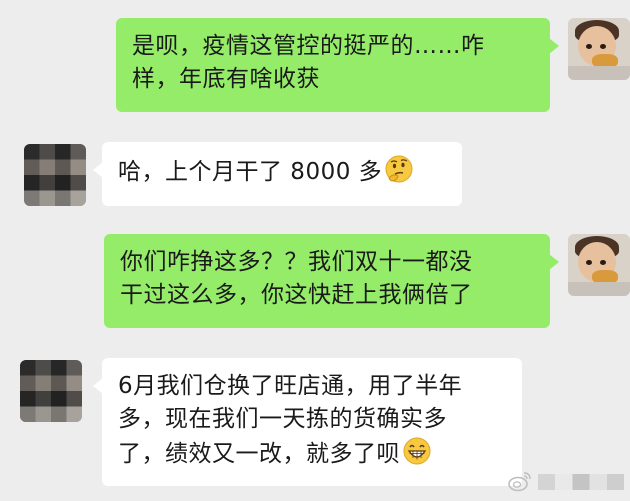  Describe the element at coordinates (226, 79) in the screenshot. I see `message-text-line: 样，年底有啥收获` at that location.